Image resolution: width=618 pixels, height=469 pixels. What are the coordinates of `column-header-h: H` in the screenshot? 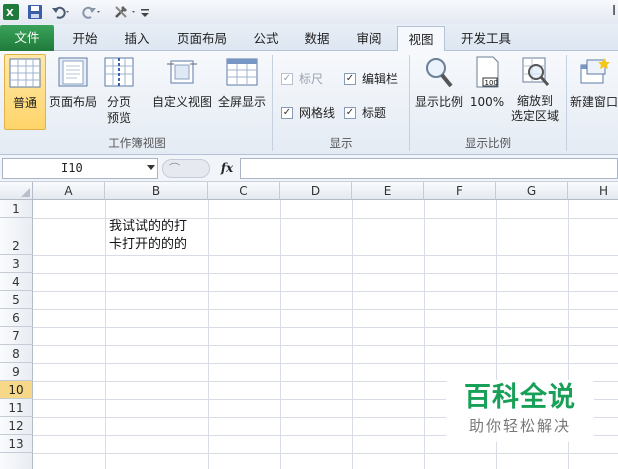 It's located at (593, 191).